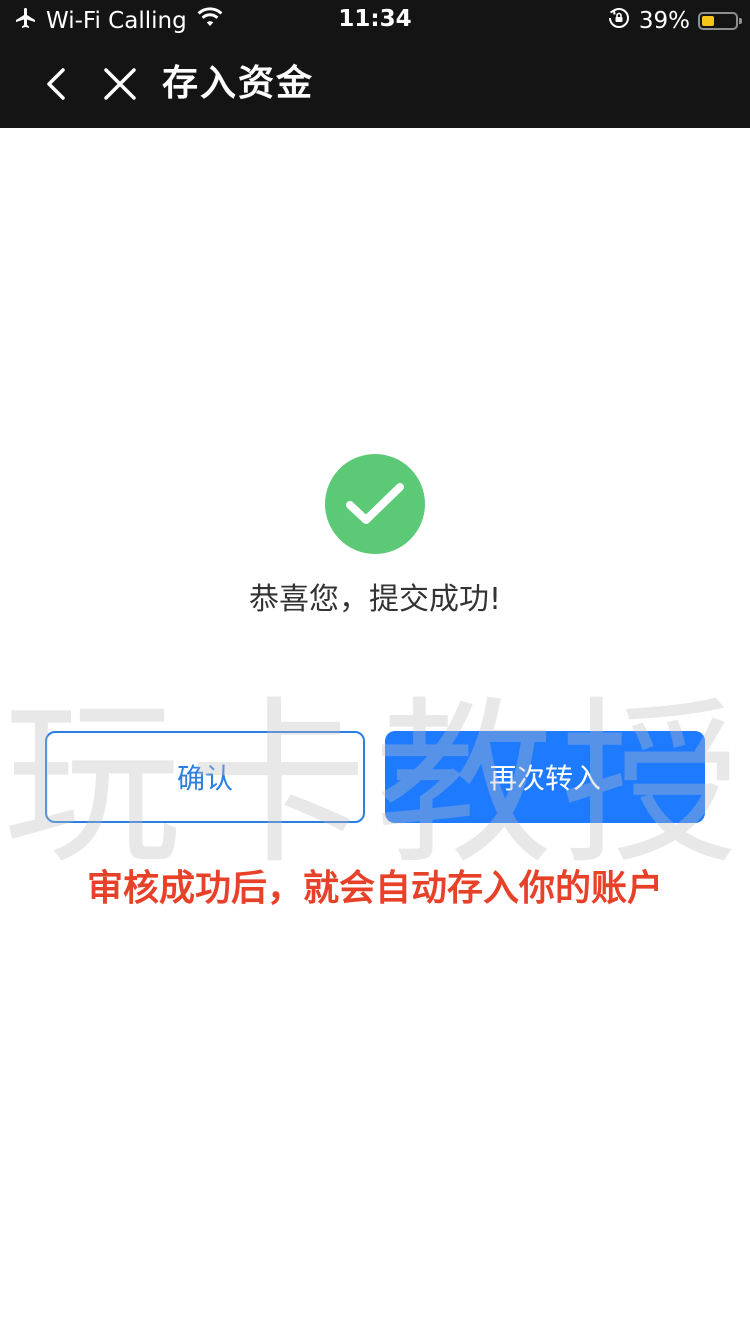 This screenshot has width=750, height=1334. Describe the element at coordinates (374, 888) in the screenshot. I see `notice-text: 审核成功后，就会自动存入你的账户` at that location.